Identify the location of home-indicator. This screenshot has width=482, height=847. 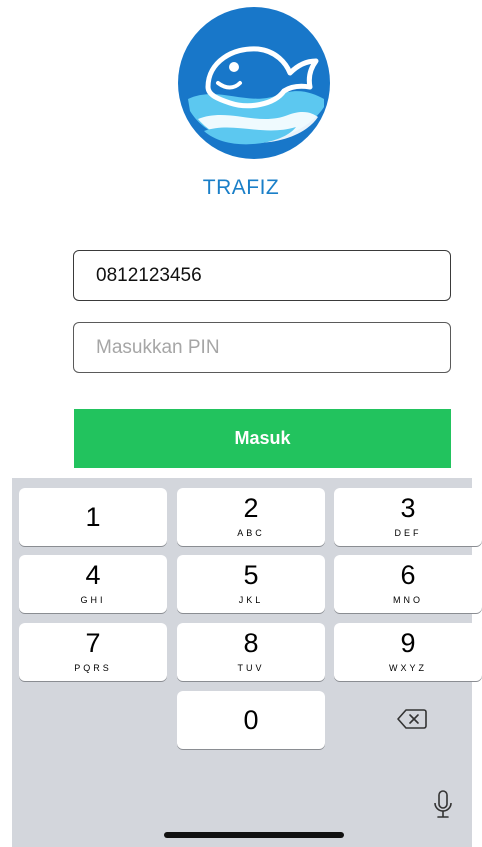
(254, 835).